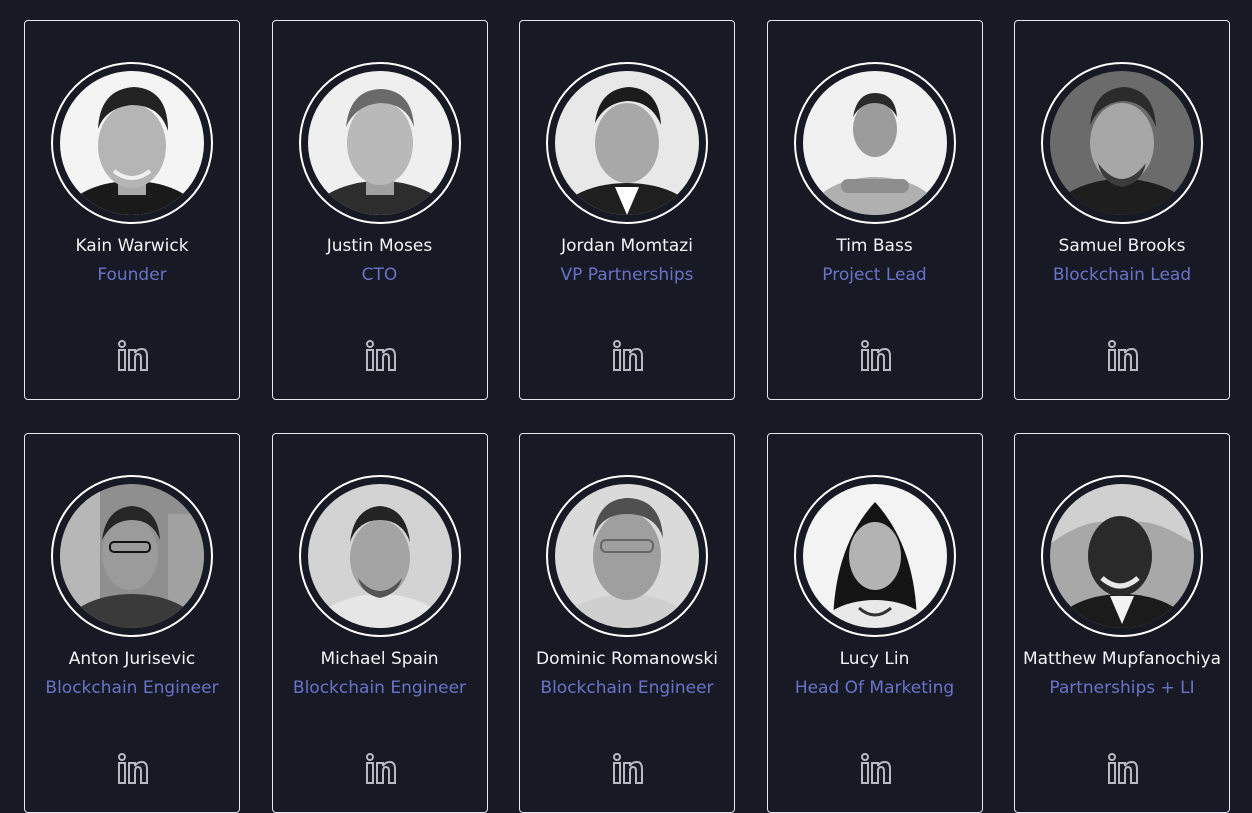 This screenshot has width=1252, height=813. What do you see at coordinates (1122, 246) in the screenshot?
I see `member-name: Samuel Brooks` at bounding box center [1122, 246].